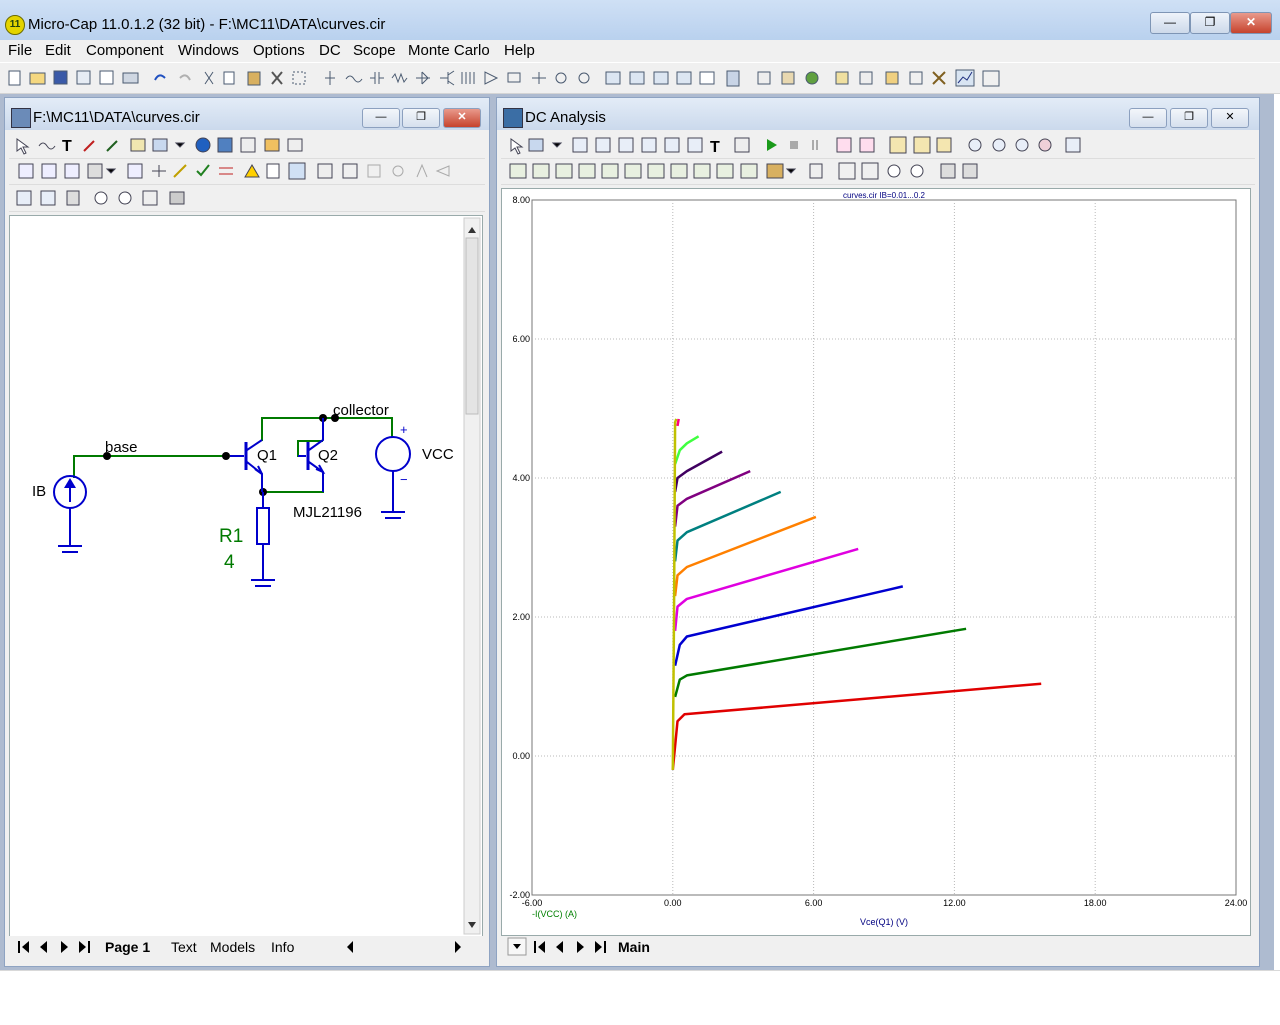 This screenshot has width=1280, height=1025. What do you see at coordinates (948, 171) in the screenshot?
I see `pan-icon` at bounding box center [948, 171].